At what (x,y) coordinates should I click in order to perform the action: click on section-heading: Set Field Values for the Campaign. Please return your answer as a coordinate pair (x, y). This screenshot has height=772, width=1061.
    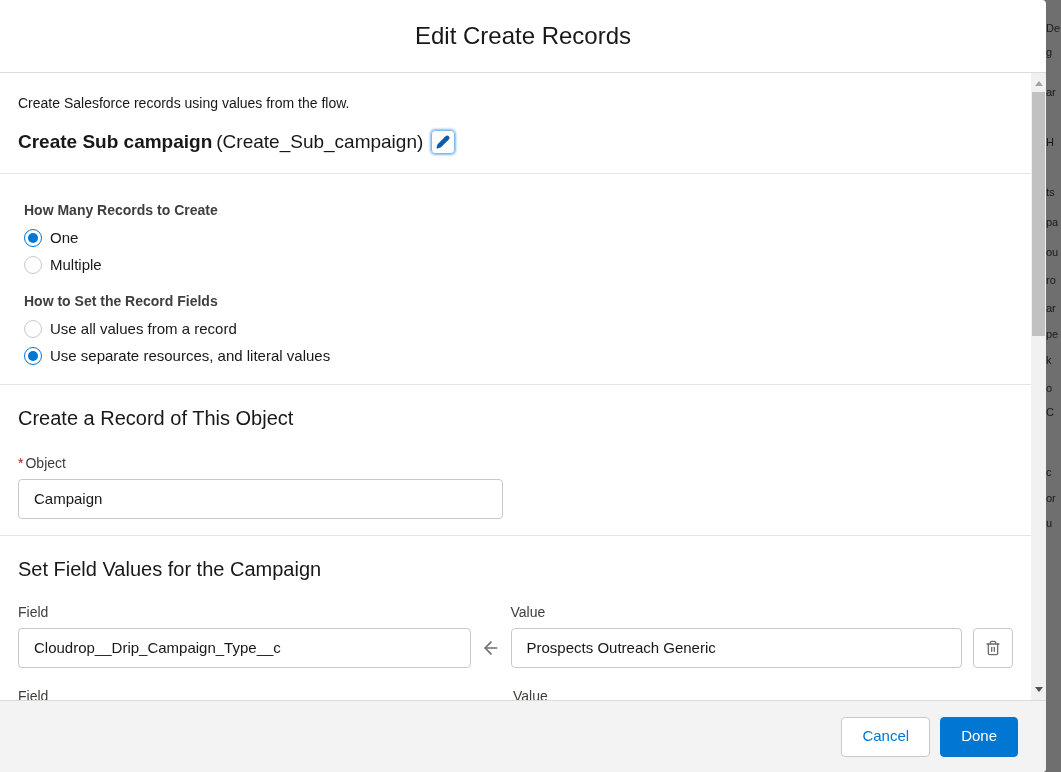
    Looking at the image, I should click on (170, 569).